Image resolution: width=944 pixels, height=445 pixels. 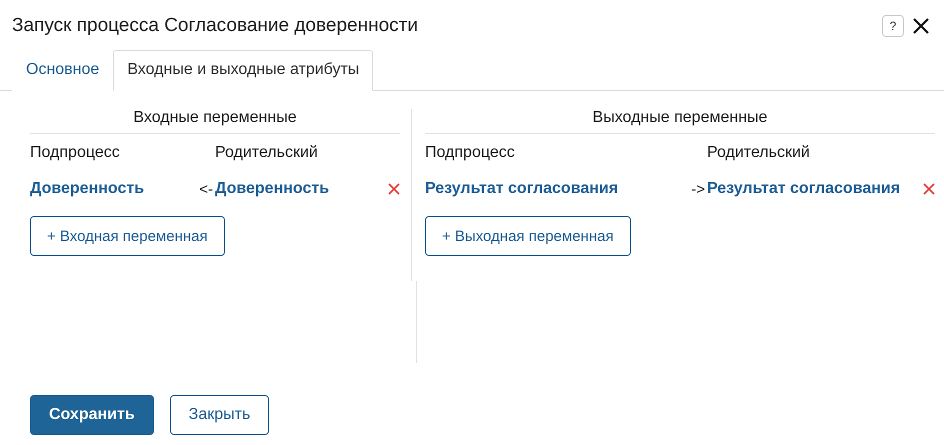 What do you see at coordinates (215, 121) in the screenshot?
I see `panel-title: Входные переменные` at bounding box center [215, 121].